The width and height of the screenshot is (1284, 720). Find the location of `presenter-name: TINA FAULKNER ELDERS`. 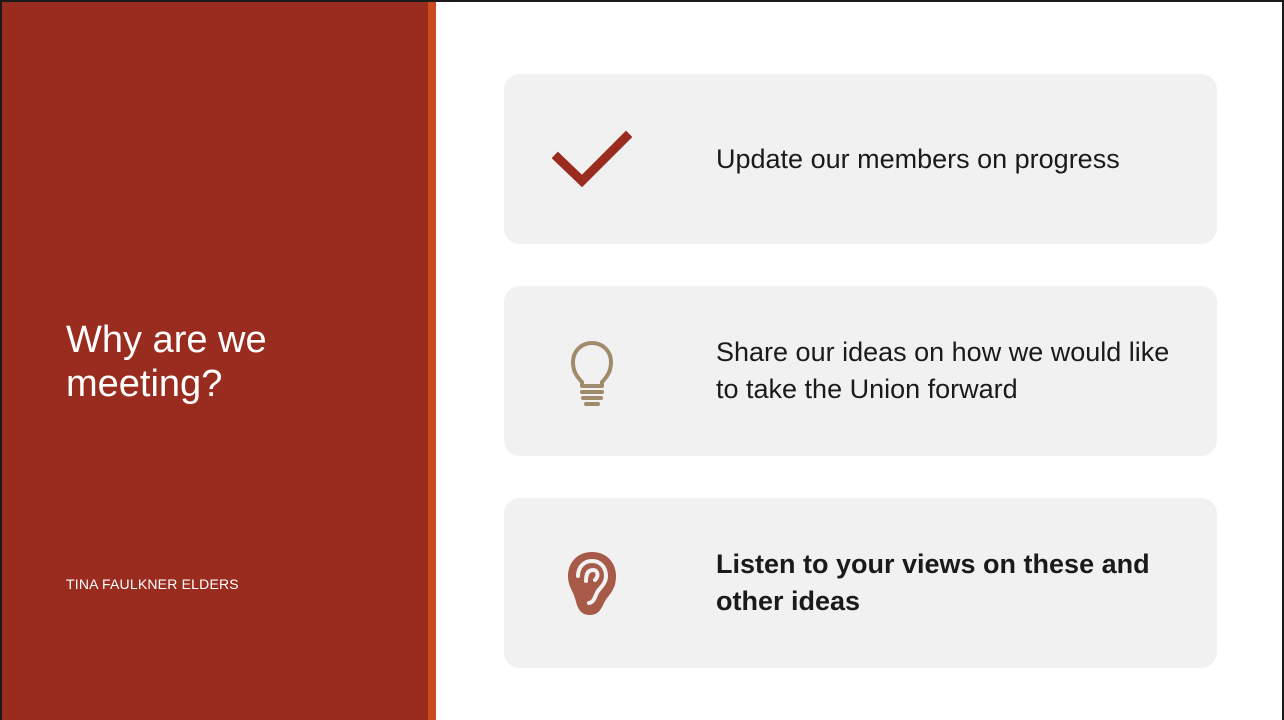

presenter-name: TINA FAULKNER ELDERS is located at coordinates (152, 584).